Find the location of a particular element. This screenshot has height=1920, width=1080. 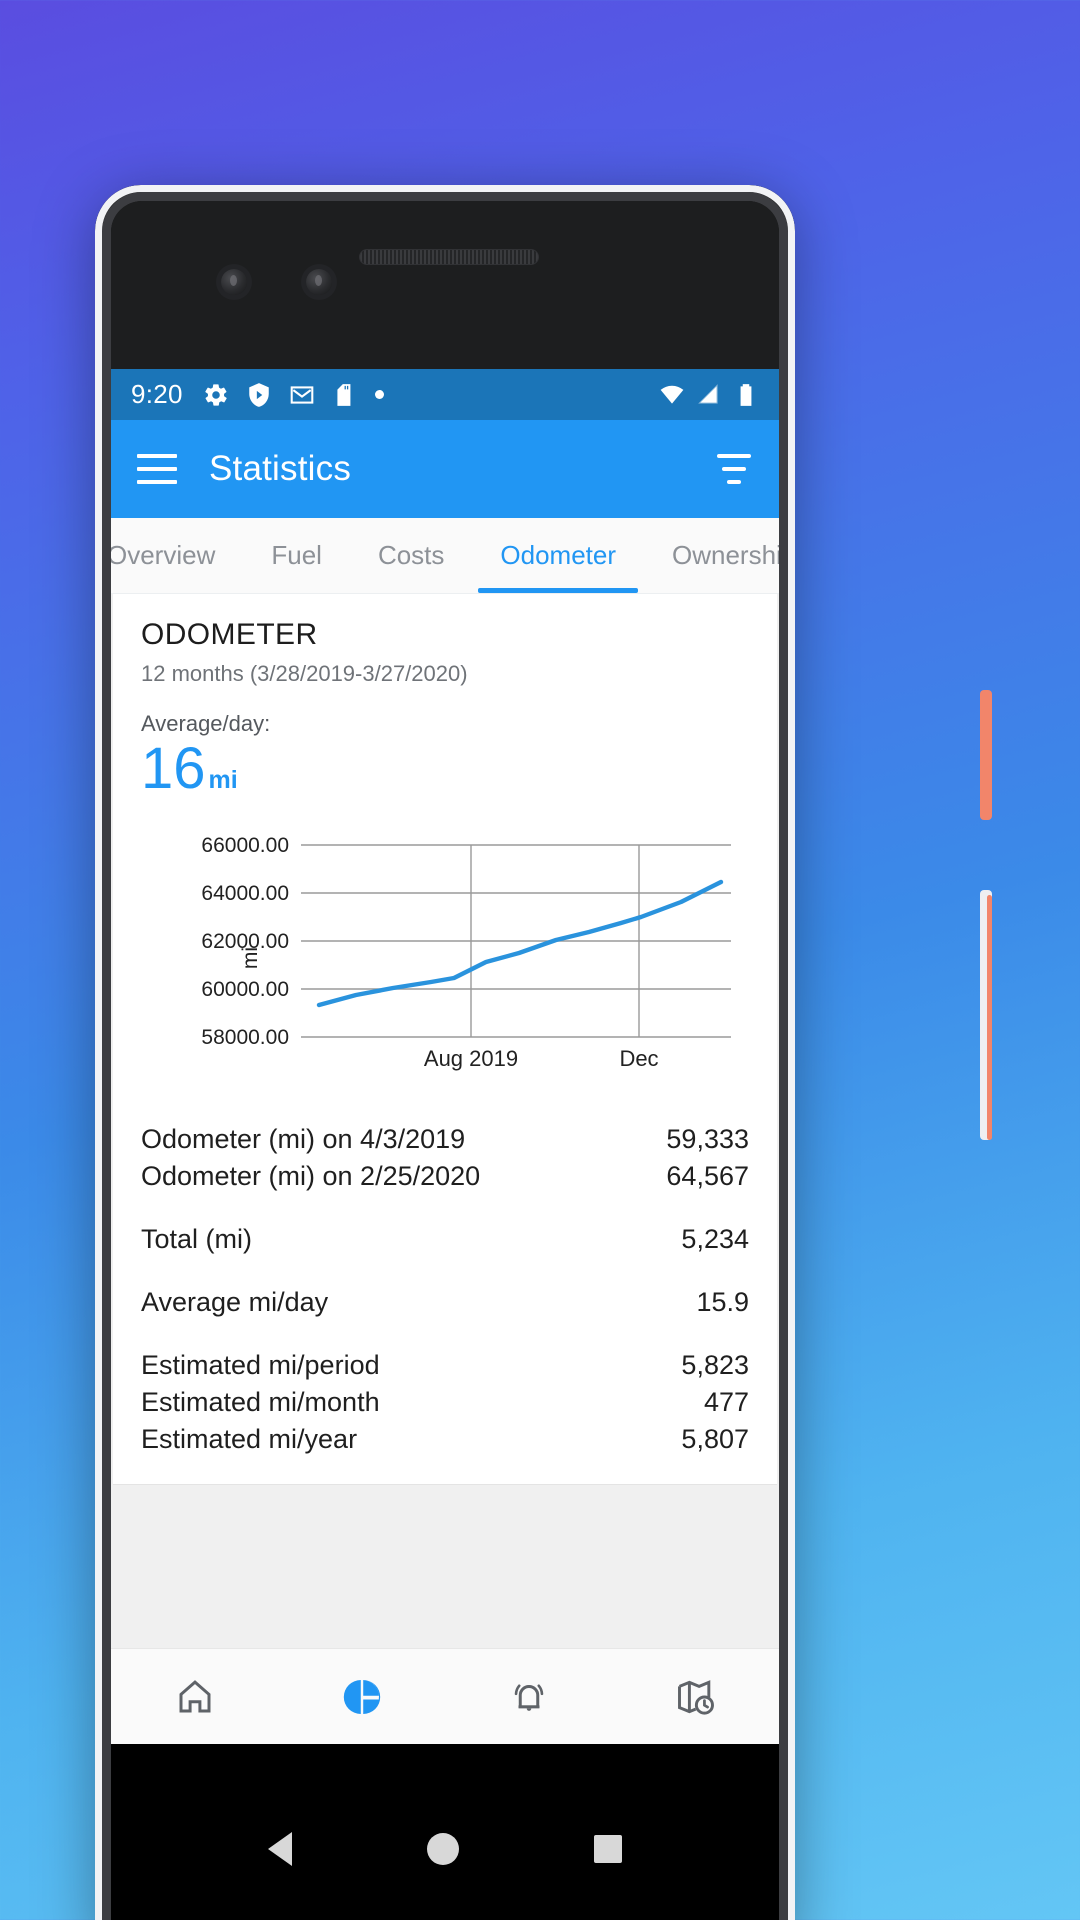

stat-value: 477 is located at coordinates (726, 1401).